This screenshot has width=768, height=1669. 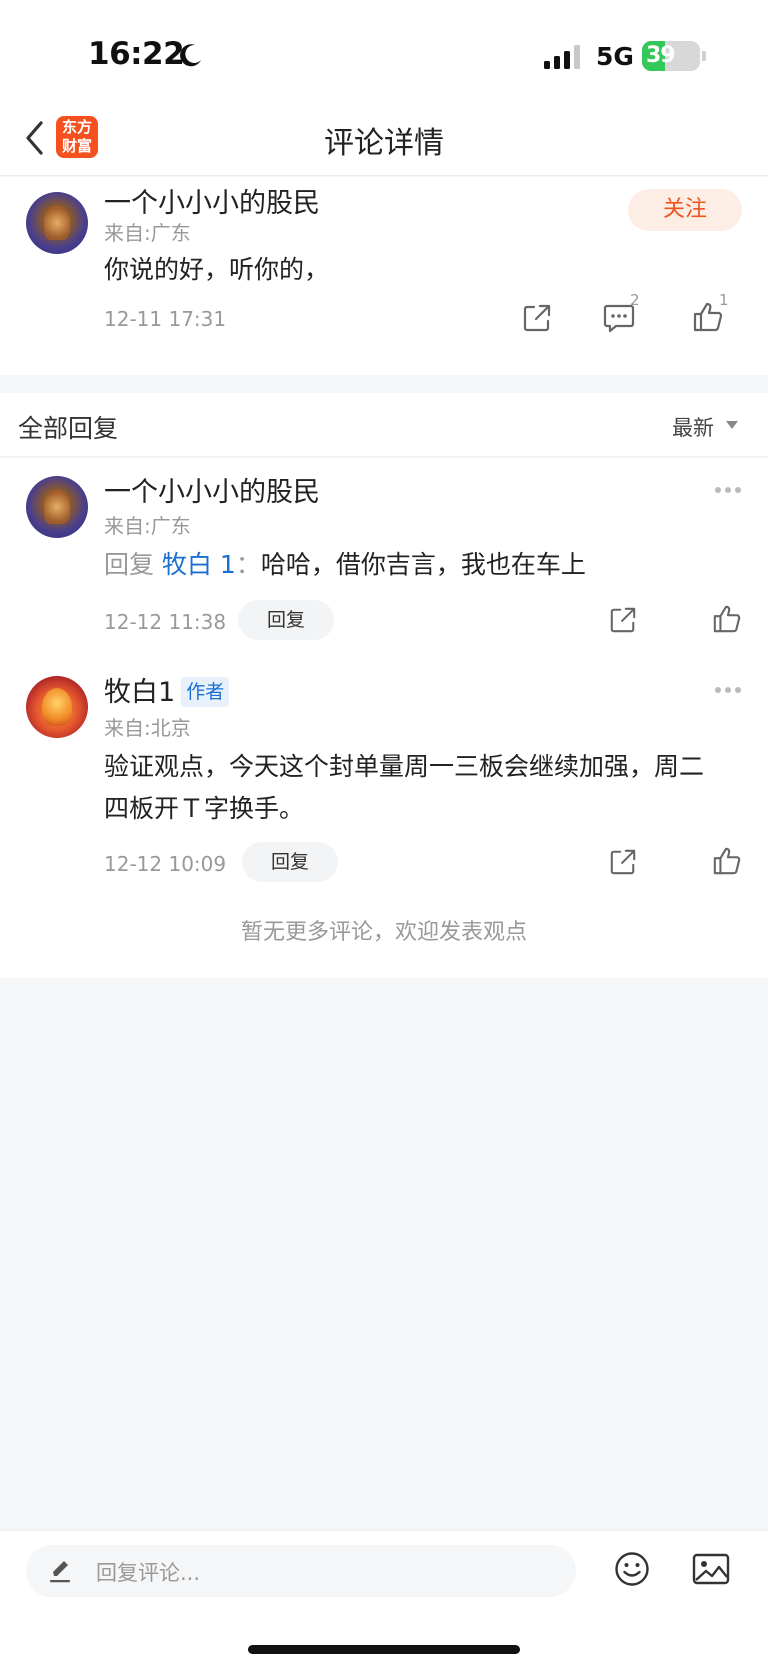 I want to click on reply-prefix: 回复, so click(x=133, y=564).